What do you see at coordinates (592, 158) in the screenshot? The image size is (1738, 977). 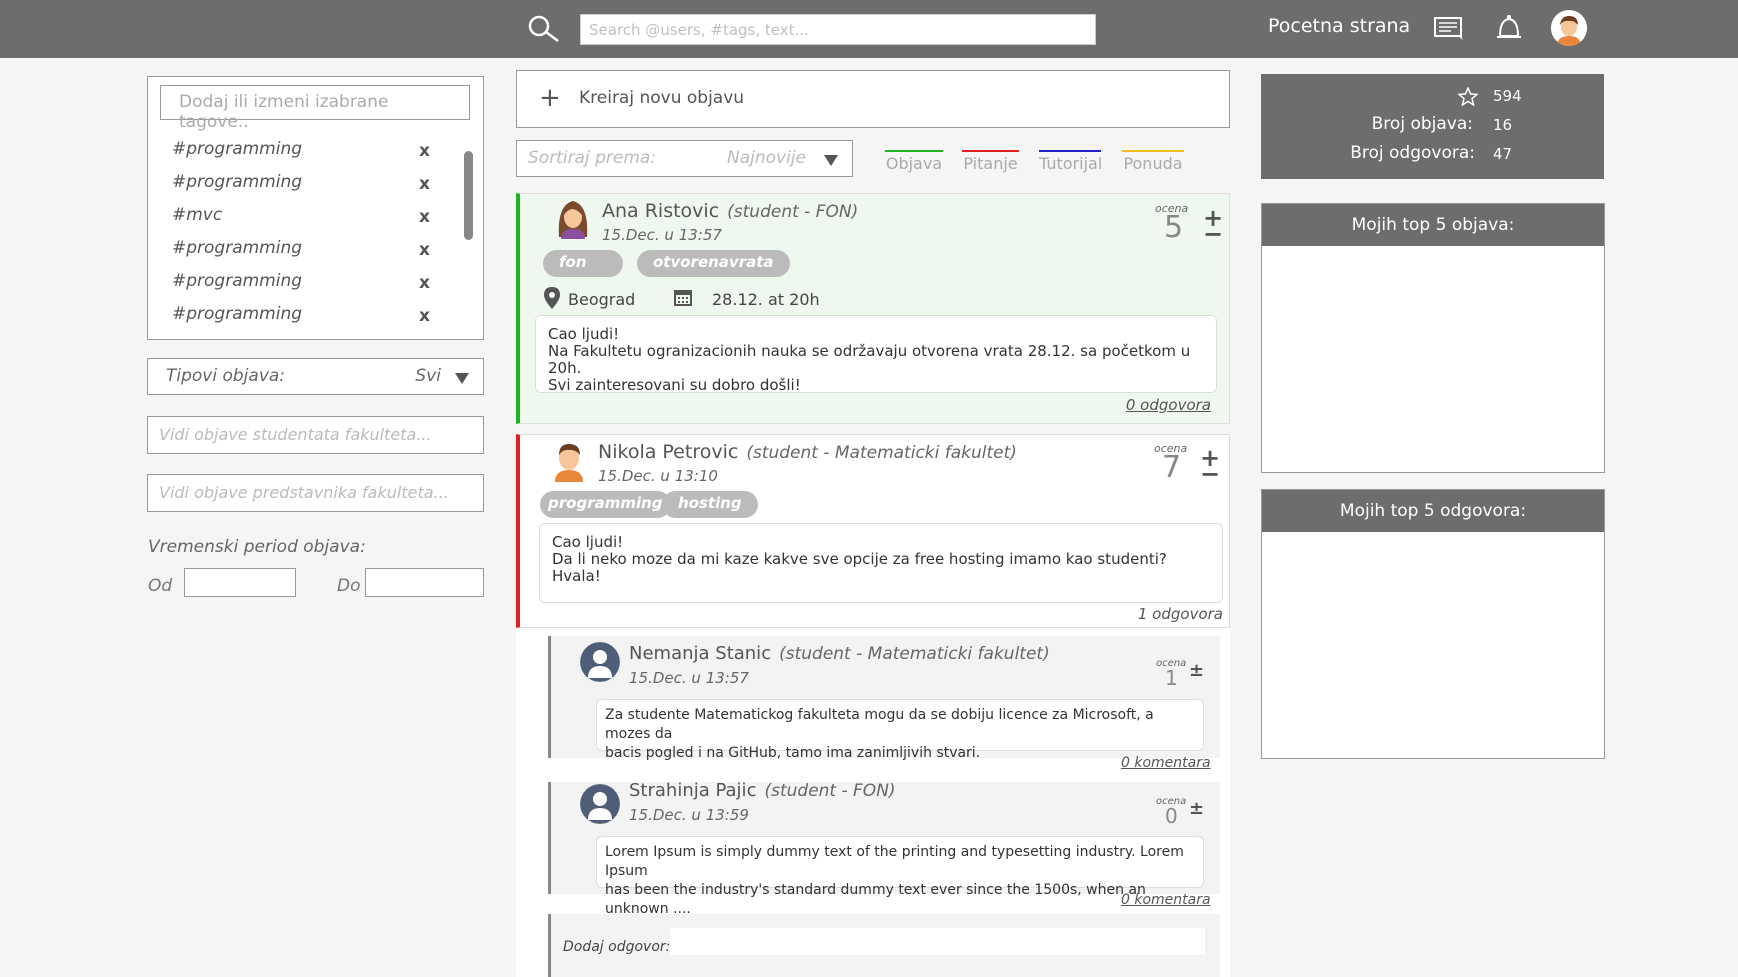 I see `sort-label: Sortiraj prema:` at bounding box center [592, 158].